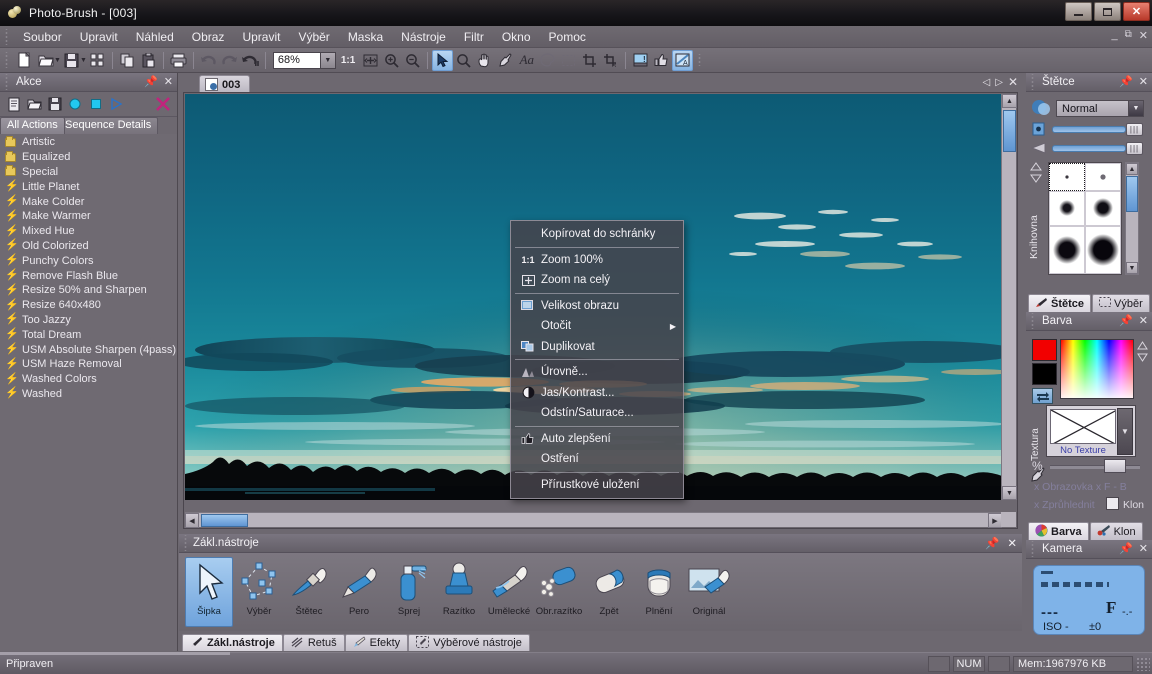  What do you see at coordinates (1089, 148) in the screenshot?
I see `brush-opacity-slider` at bounding box center [1089, 148].